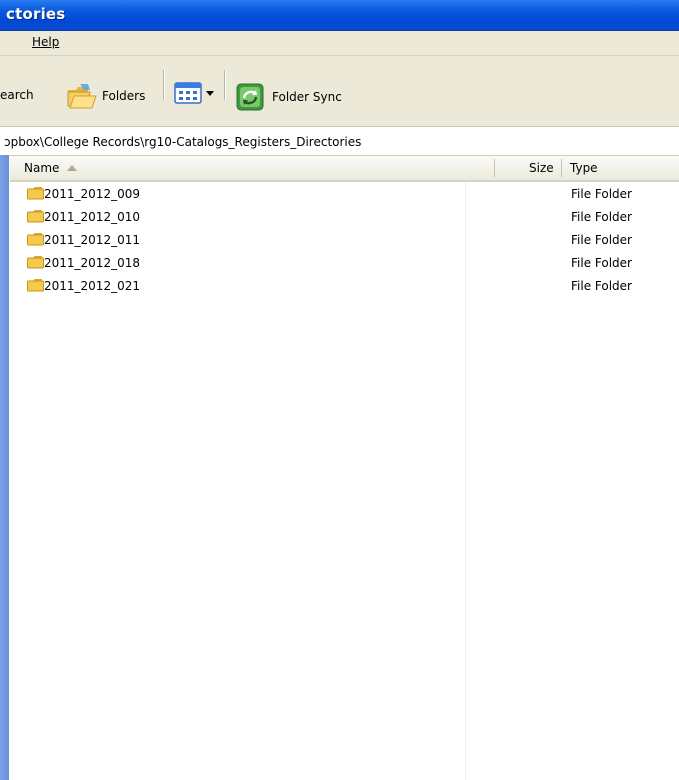 This screenshot has height=780, width=679. What do you see at coordinates (344, 193) in the screenshot?
I see `list-item: 2011_2012_009 File Folder` at bounding box center [344, 193].